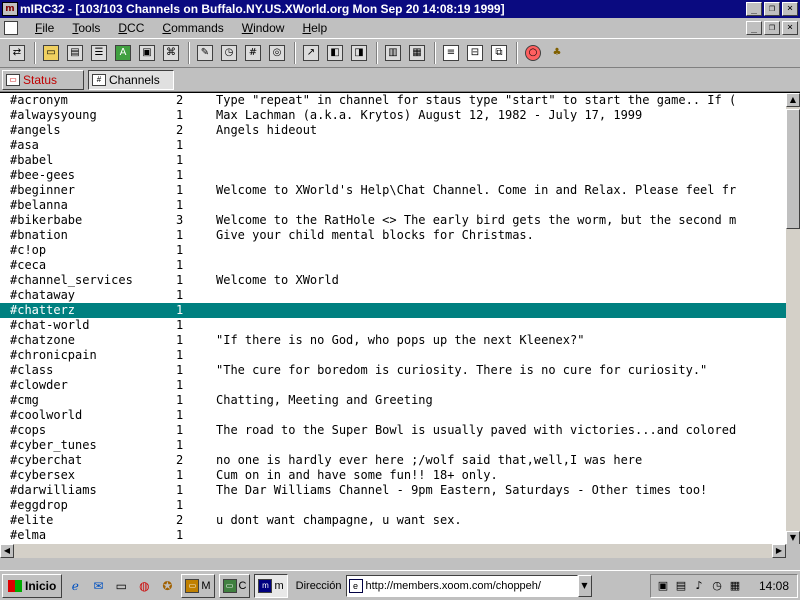 This screenshot has height=600, width=800. What do you see at coordinates (772, 9) in the screenshot?
I see `restore-button: ❐` at bounding box center [772, 9].